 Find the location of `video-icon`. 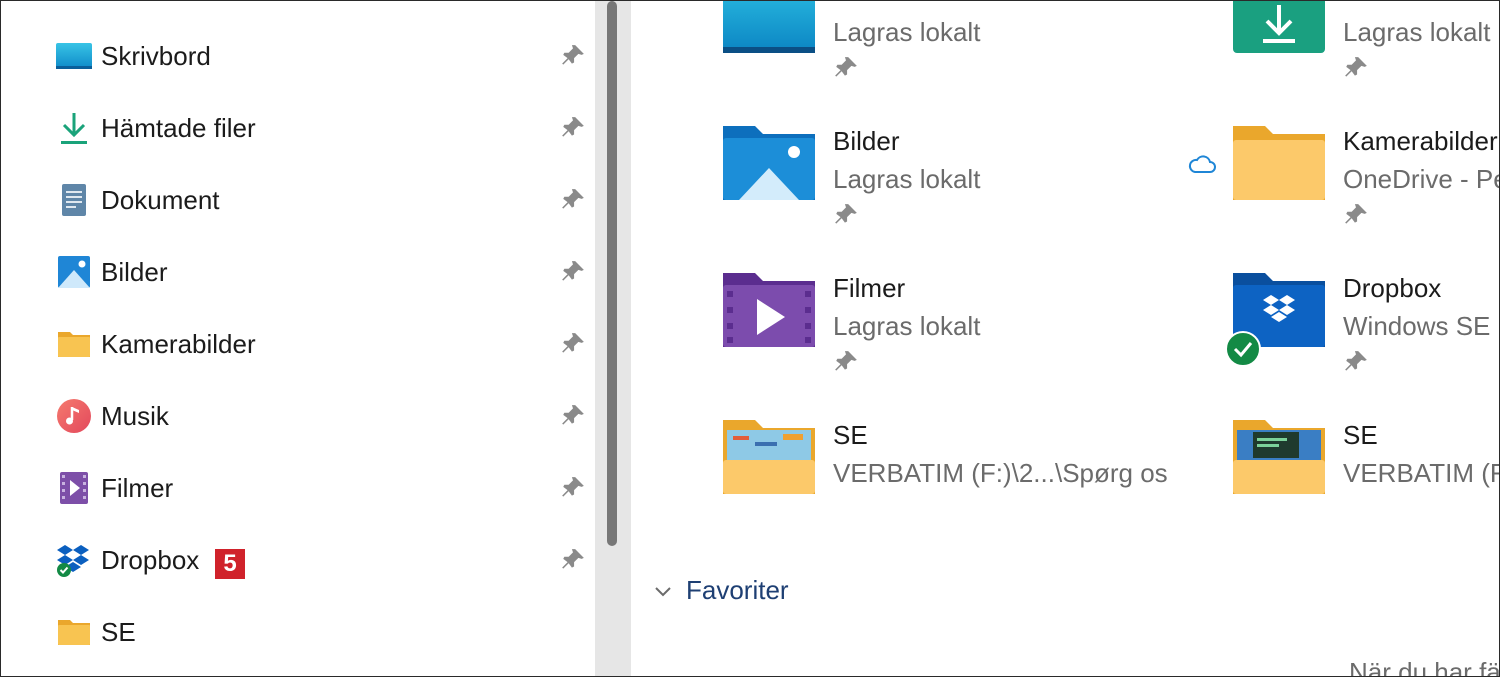

video-icon is located at coordinates (74, 488).